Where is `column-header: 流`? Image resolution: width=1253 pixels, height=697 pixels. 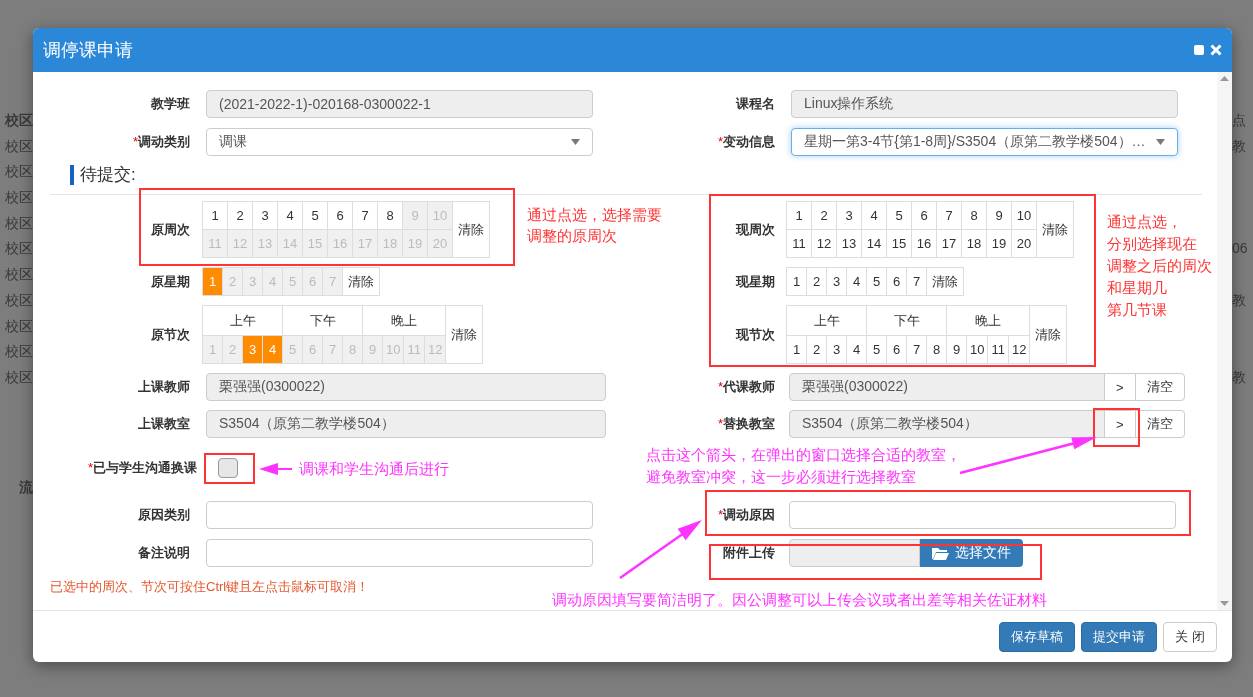
column-header: 流 is located at coordinates (26, 487).